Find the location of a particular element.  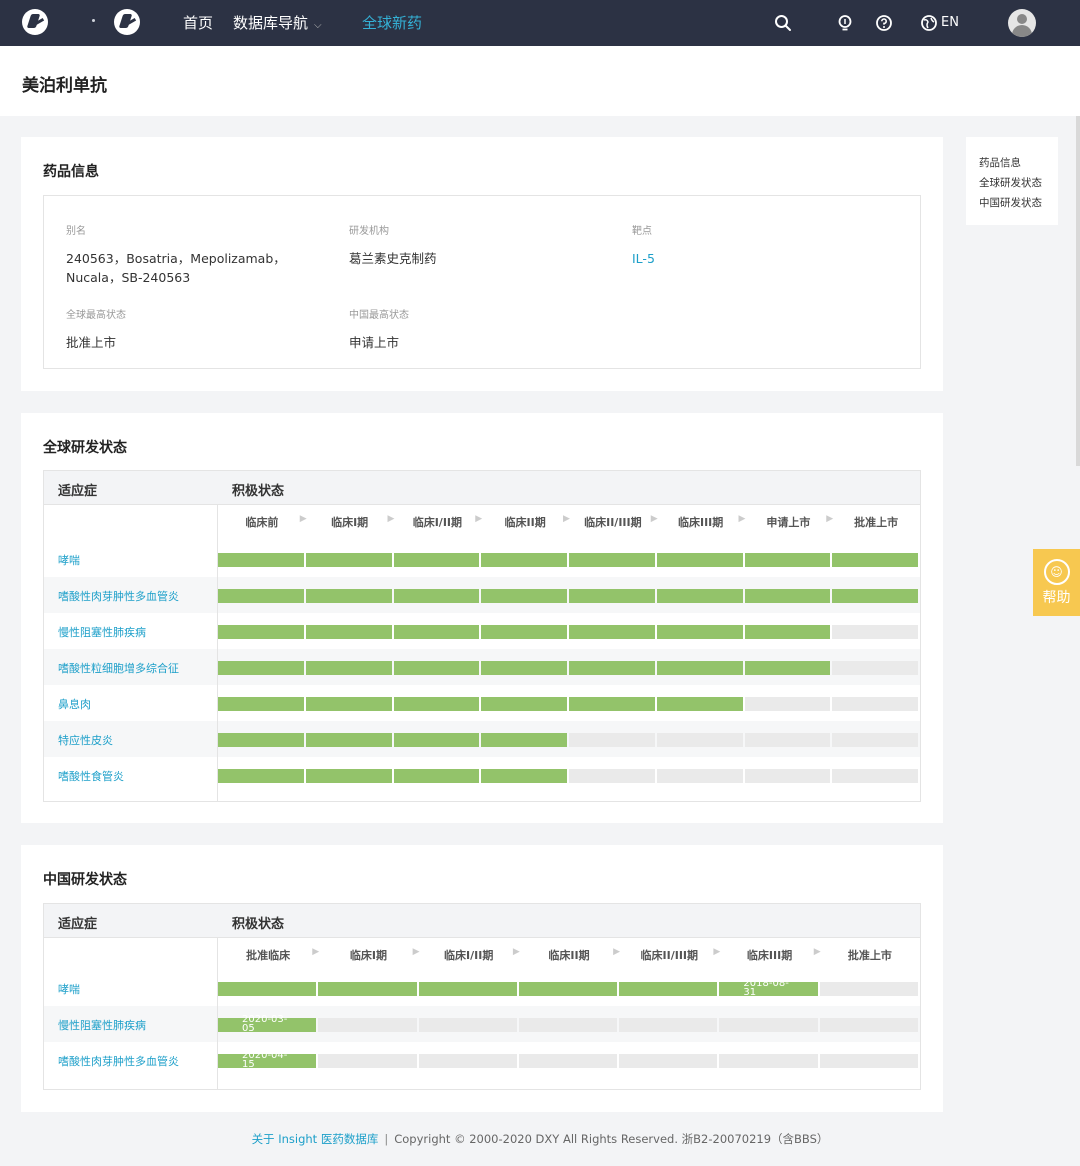

search-icon is located at coordinates (783, 23).